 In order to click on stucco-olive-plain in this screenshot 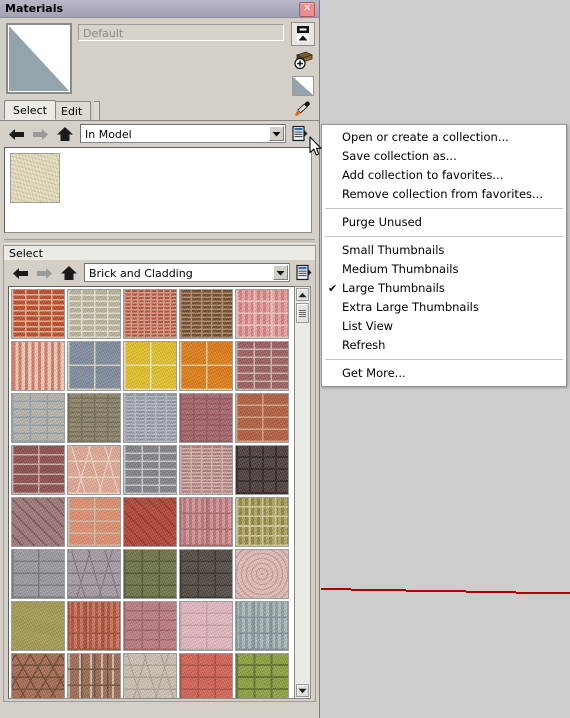, I will do `click(38, 626)`.